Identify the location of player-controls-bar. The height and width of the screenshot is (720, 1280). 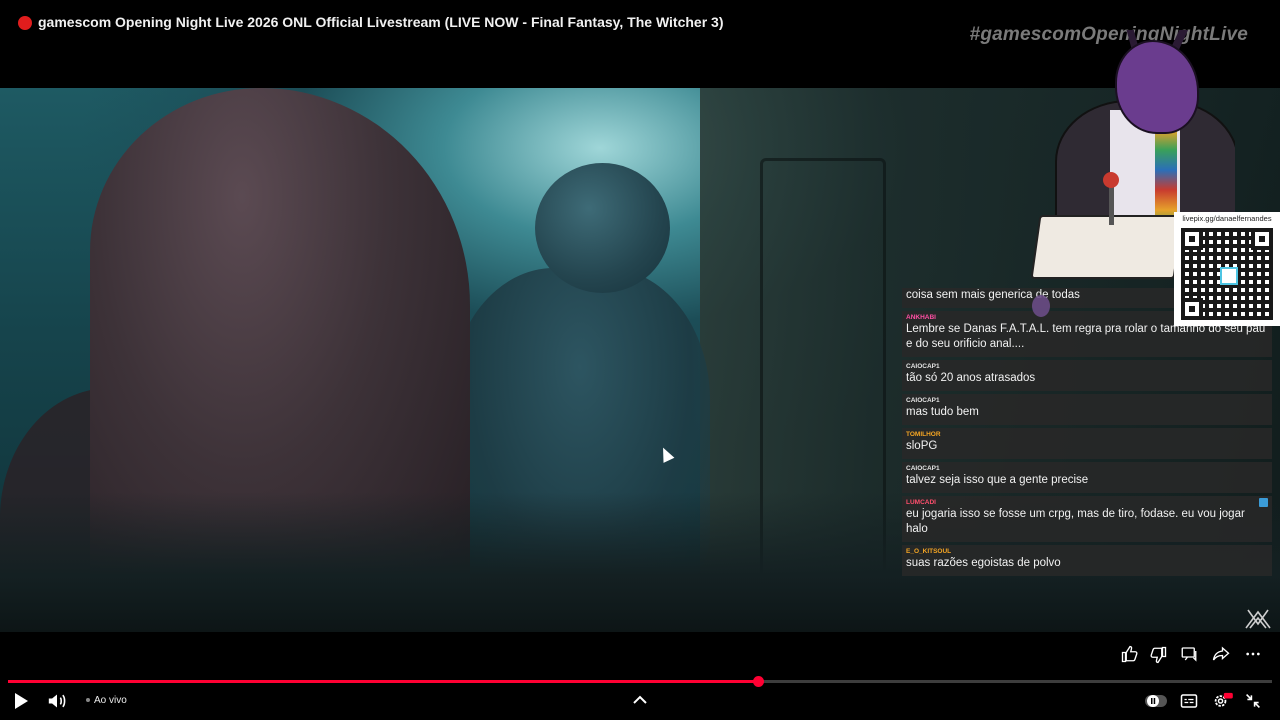
(640, 676).